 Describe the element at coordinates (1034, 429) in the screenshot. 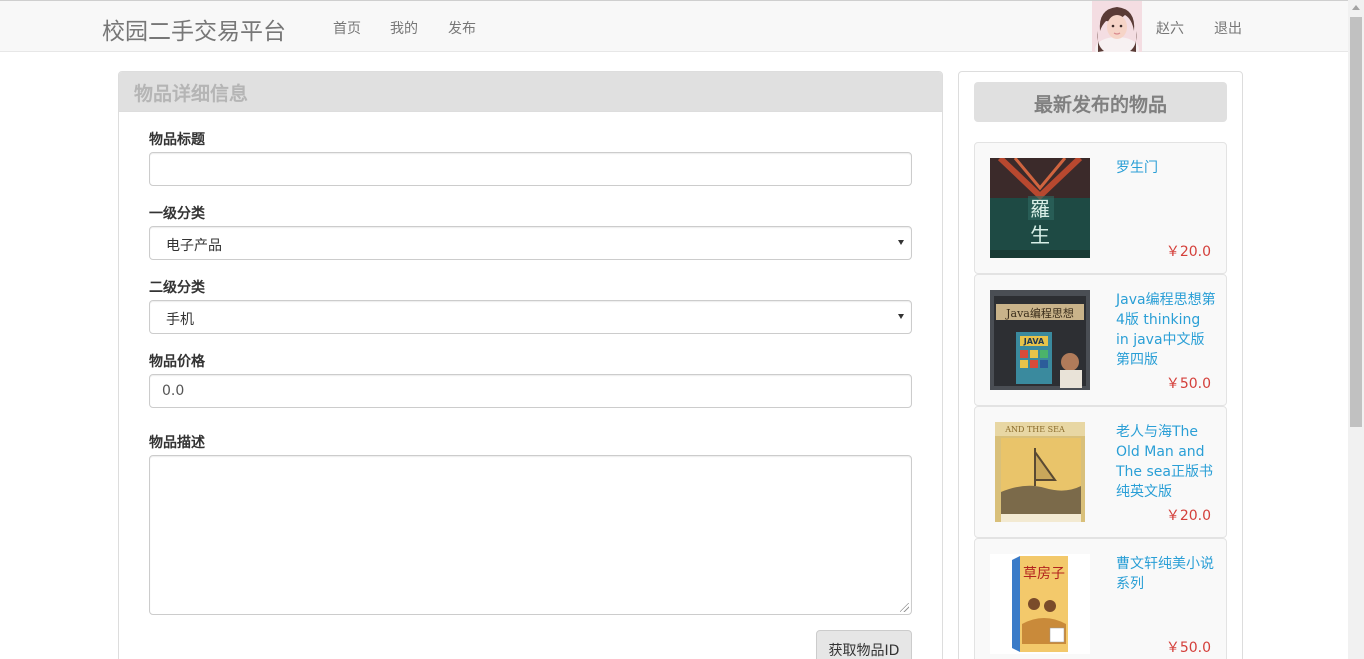

I see `svg-text: AND THE SEA` at that location.